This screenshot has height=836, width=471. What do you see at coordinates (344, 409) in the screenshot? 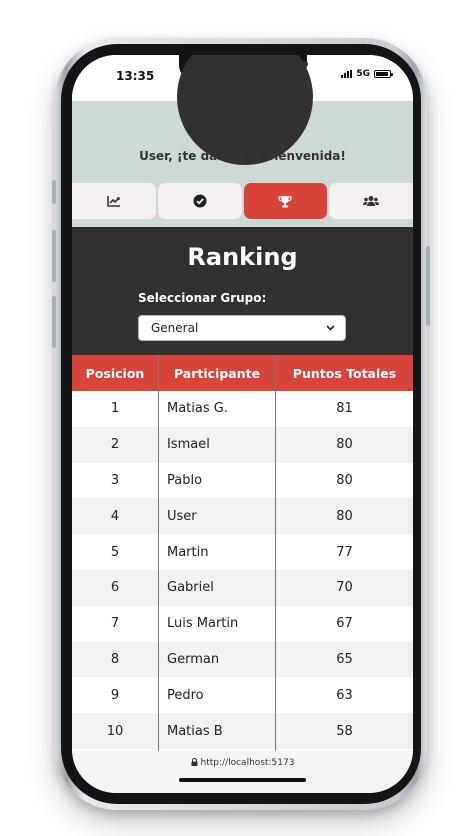
I see `cell-points: 81` at bounding box center [344, 409].